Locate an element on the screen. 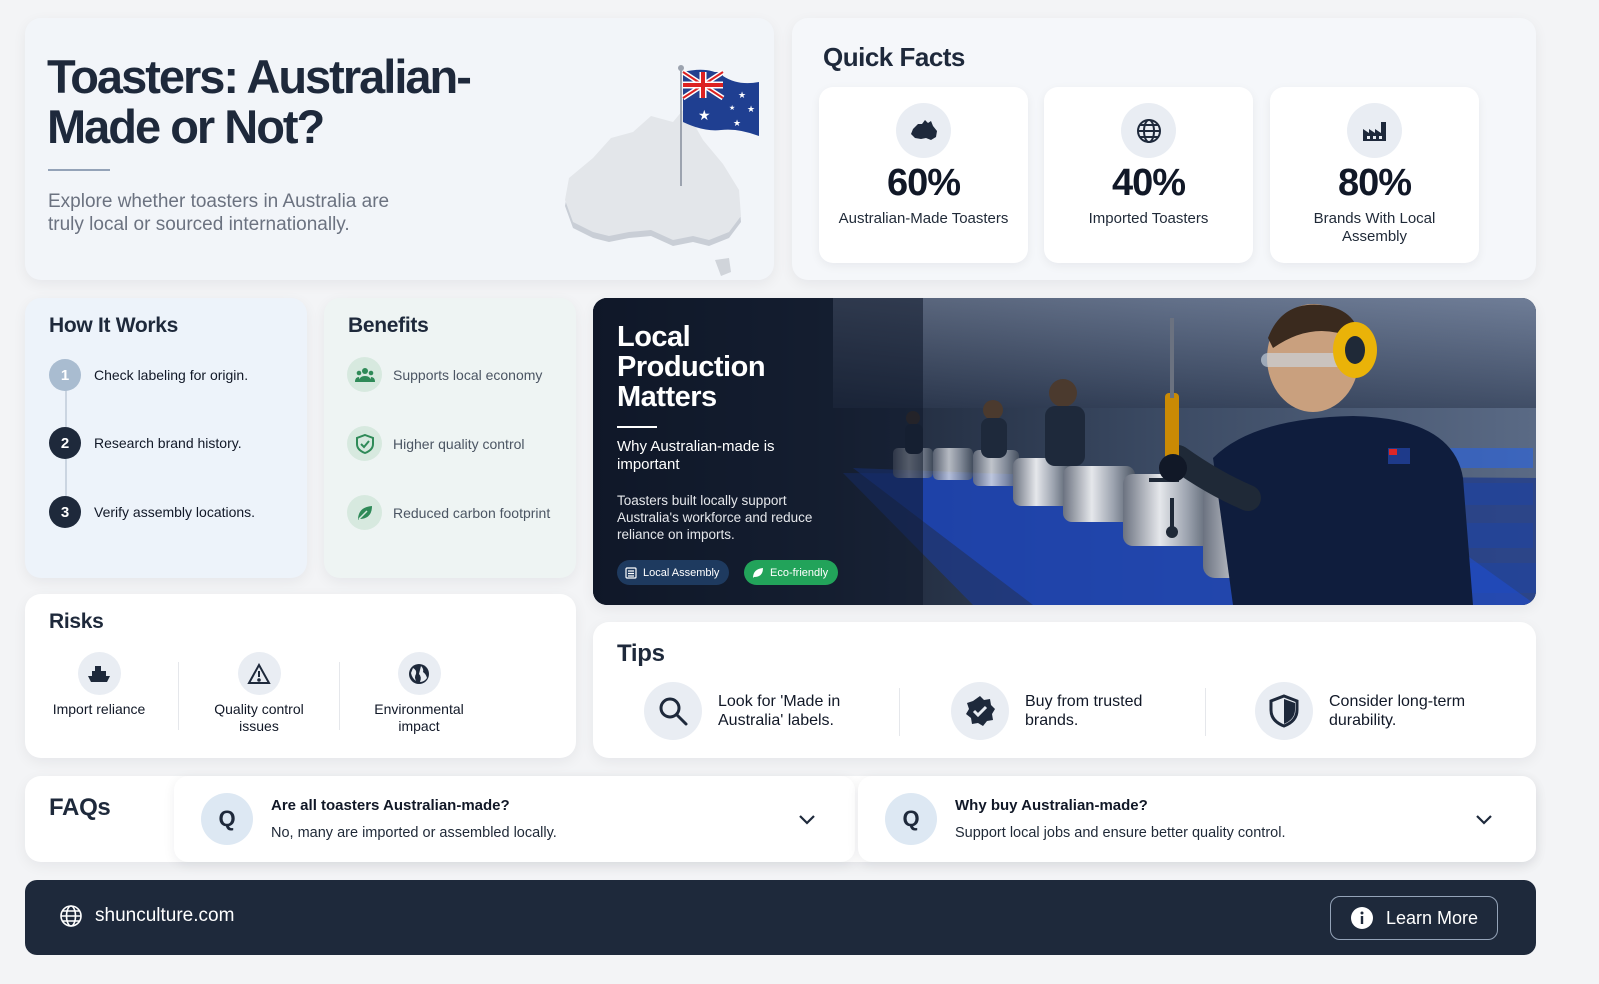 The image size is (1599, 984). quick-facts-title: Quick Facts is located at coordinates (894, 57).